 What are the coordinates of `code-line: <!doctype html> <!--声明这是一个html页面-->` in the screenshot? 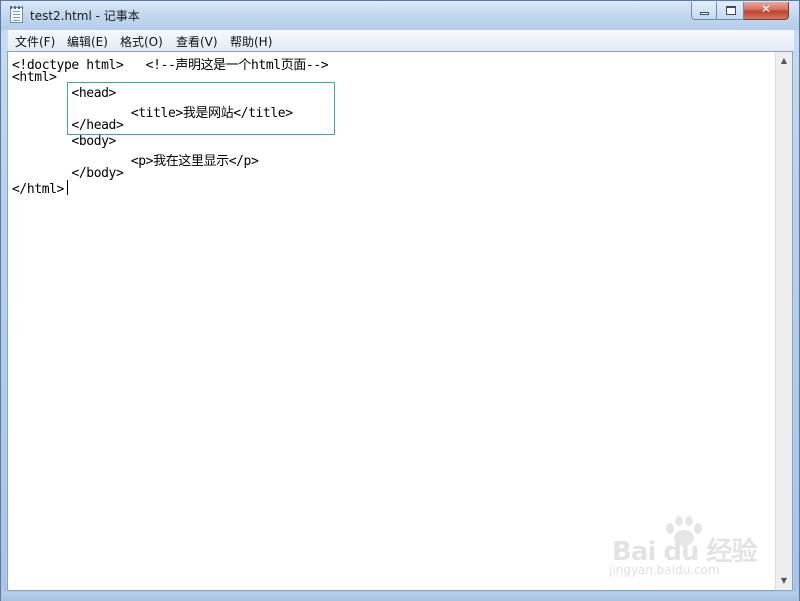 It's located at (170, 65).